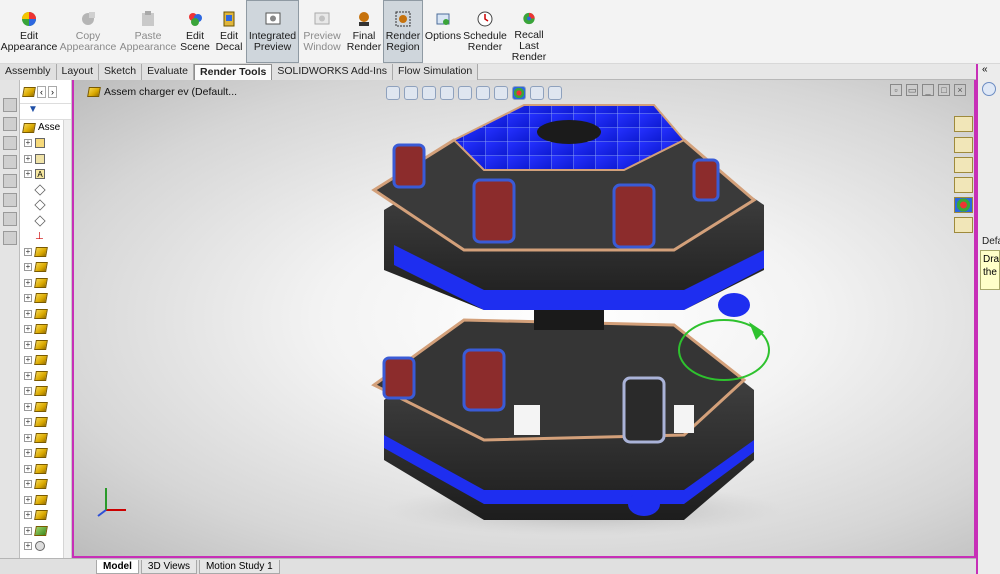 Image resolution: width=1000 pixels, height=574 pixels. I want to click on tab-layout: Layout, so click(78, 72).